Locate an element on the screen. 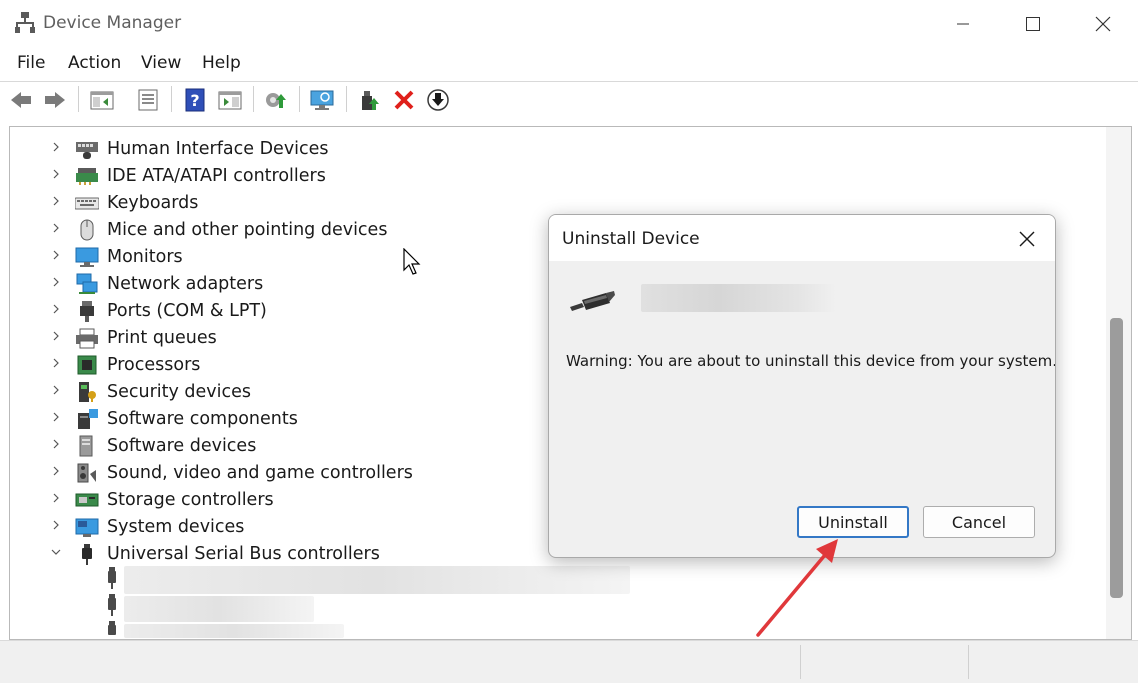 The image size is (1138, 683). tree-node-keyboards: Keyboards is located at coordinates (123, 202).